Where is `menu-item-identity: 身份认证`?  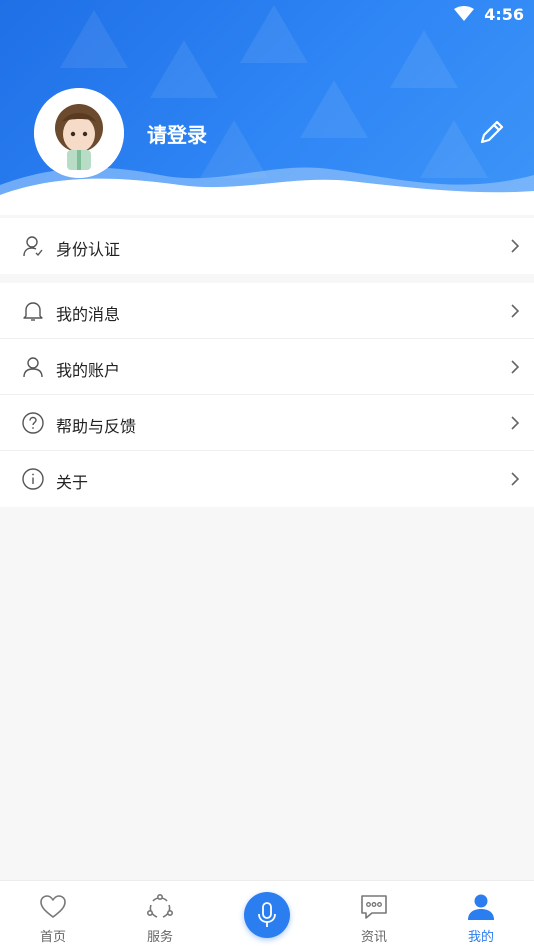
menu-item-identity: 身份认证 is located at coordinates (267, 246).